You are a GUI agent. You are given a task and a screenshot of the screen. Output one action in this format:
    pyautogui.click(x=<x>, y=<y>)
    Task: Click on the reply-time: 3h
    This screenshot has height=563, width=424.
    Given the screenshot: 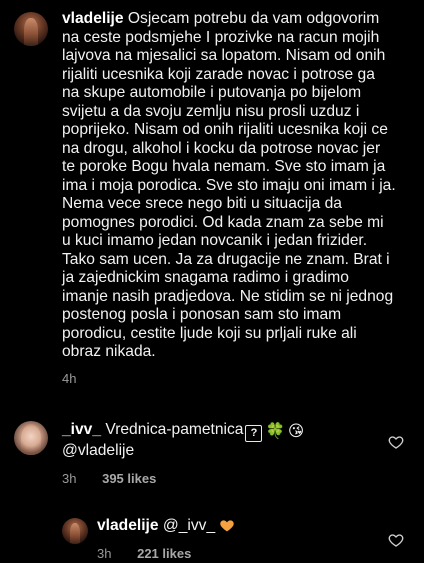 What is the action you would take?
    pyautogui.click(x=104, y=553)
    